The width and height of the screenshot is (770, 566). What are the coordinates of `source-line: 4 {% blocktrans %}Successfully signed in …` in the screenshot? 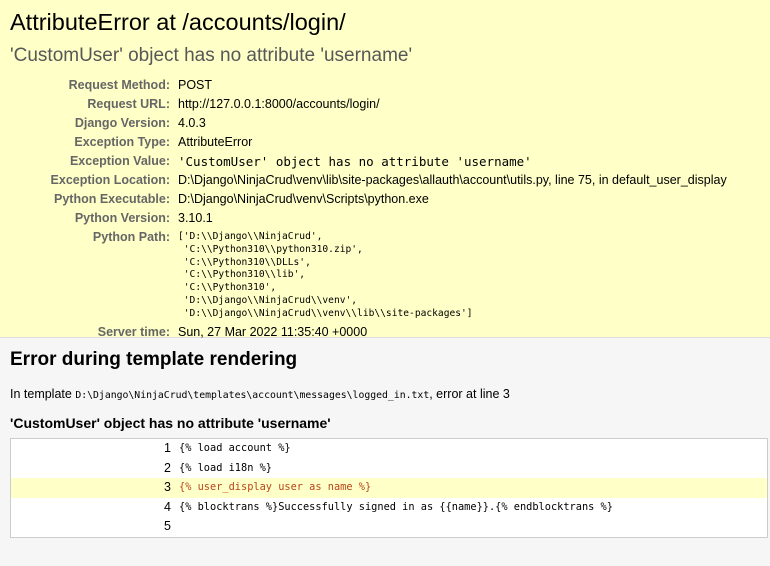 It's located at (389, 508).